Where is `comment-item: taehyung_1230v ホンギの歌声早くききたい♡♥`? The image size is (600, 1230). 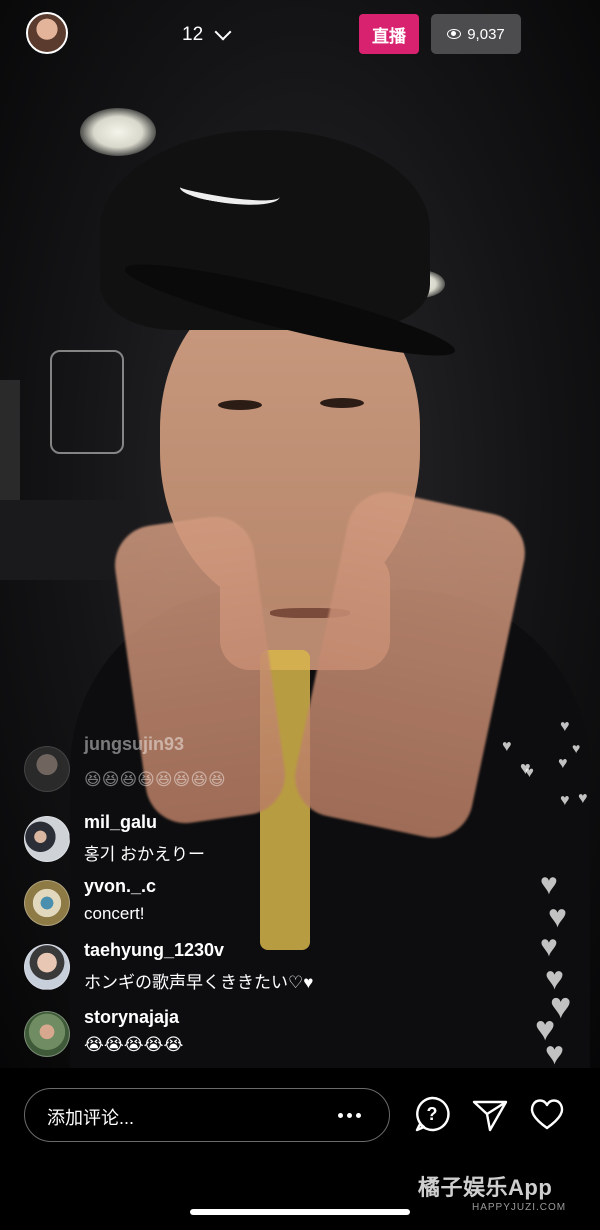
comment-item: taehyung_1230v ホンギの歌声早くききたい♡♥ is located at coordinates (244, 968).